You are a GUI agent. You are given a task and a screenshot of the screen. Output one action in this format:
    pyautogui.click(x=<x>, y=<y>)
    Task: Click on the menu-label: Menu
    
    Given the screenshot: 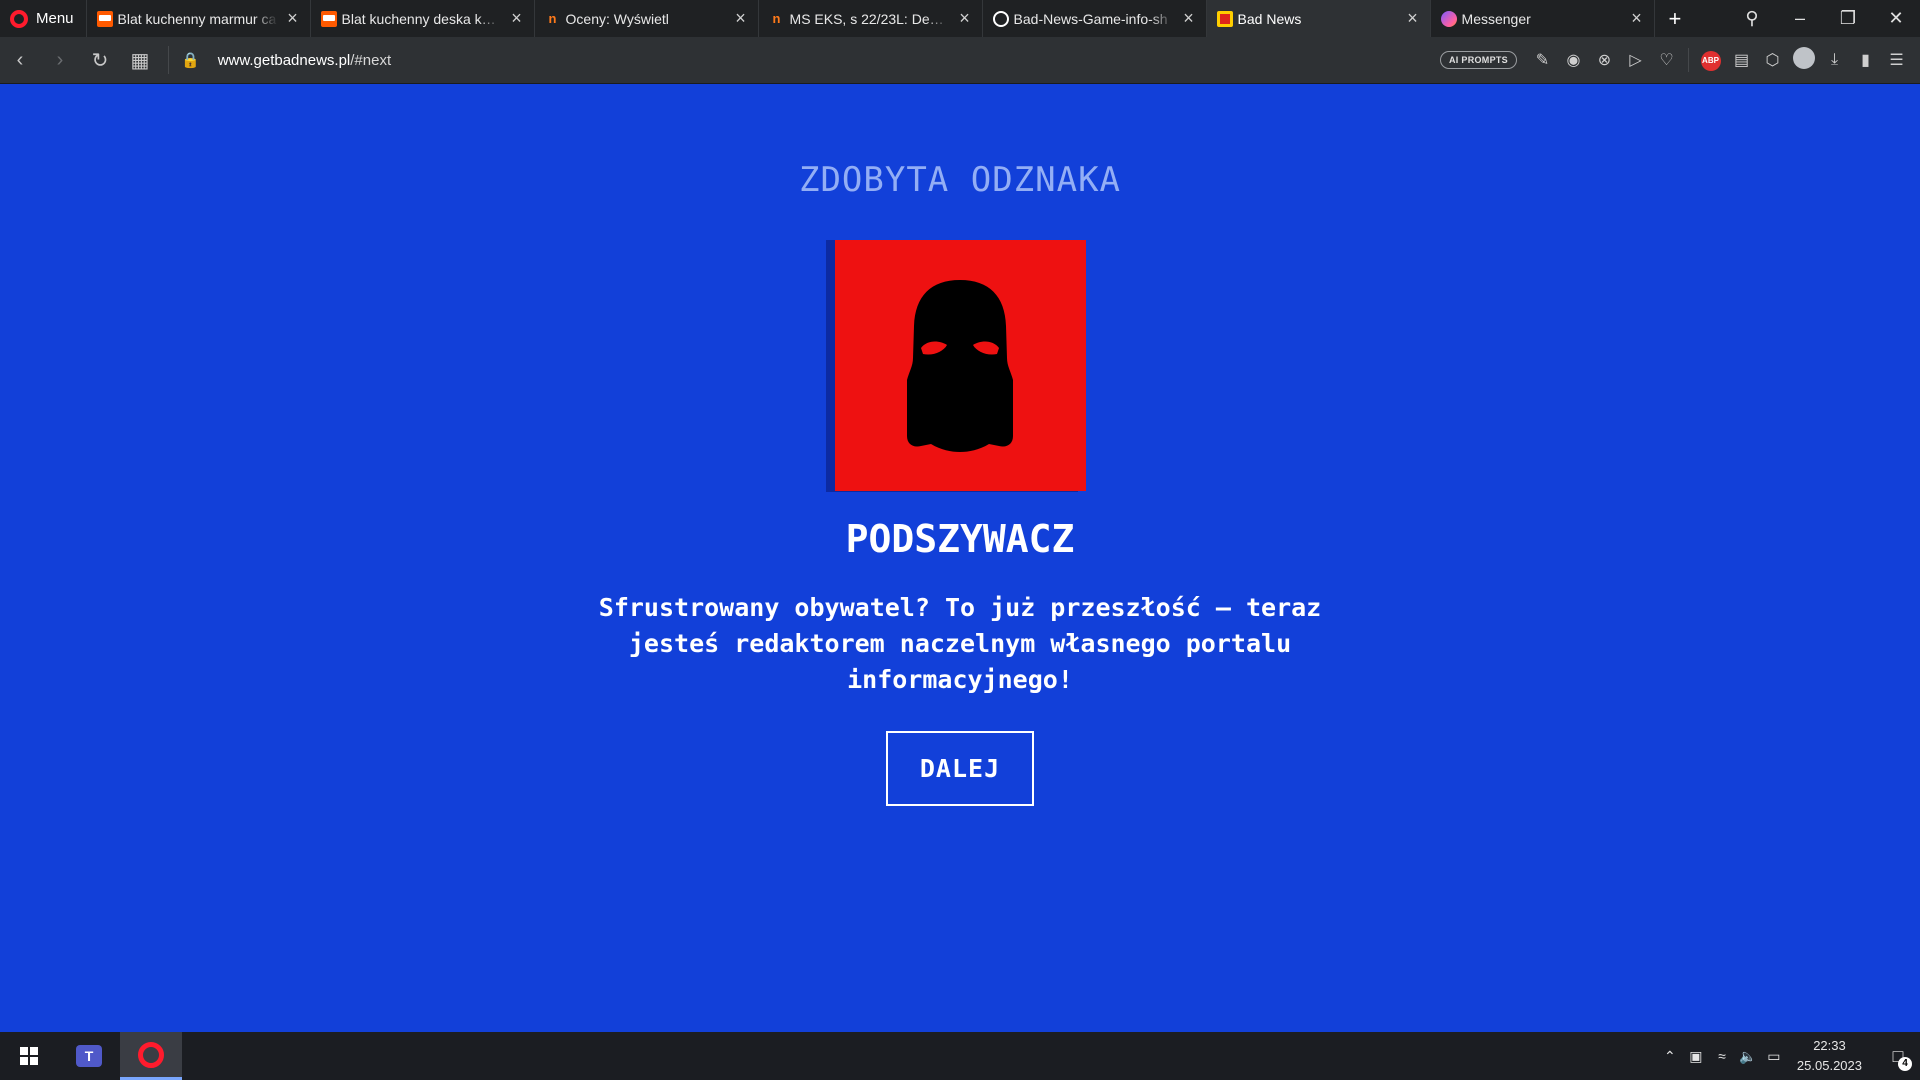 What is the action you would take?
    pyautogui.click(x=55, y=18)
    